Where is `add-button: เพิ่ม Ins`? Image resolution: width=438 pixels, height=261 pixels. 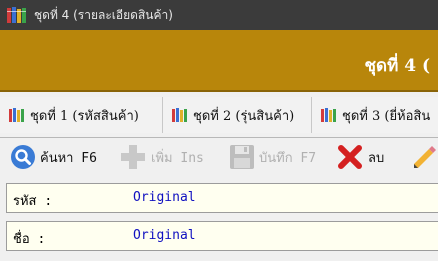 add-button: เพิ่ม Ins is located at coordinates (161, 157).